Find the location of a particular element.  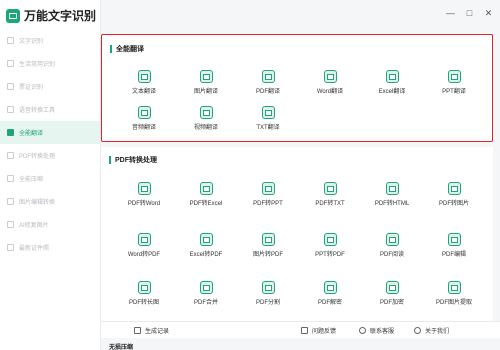

close-button: ✕ is located at coordinates (488, 13).